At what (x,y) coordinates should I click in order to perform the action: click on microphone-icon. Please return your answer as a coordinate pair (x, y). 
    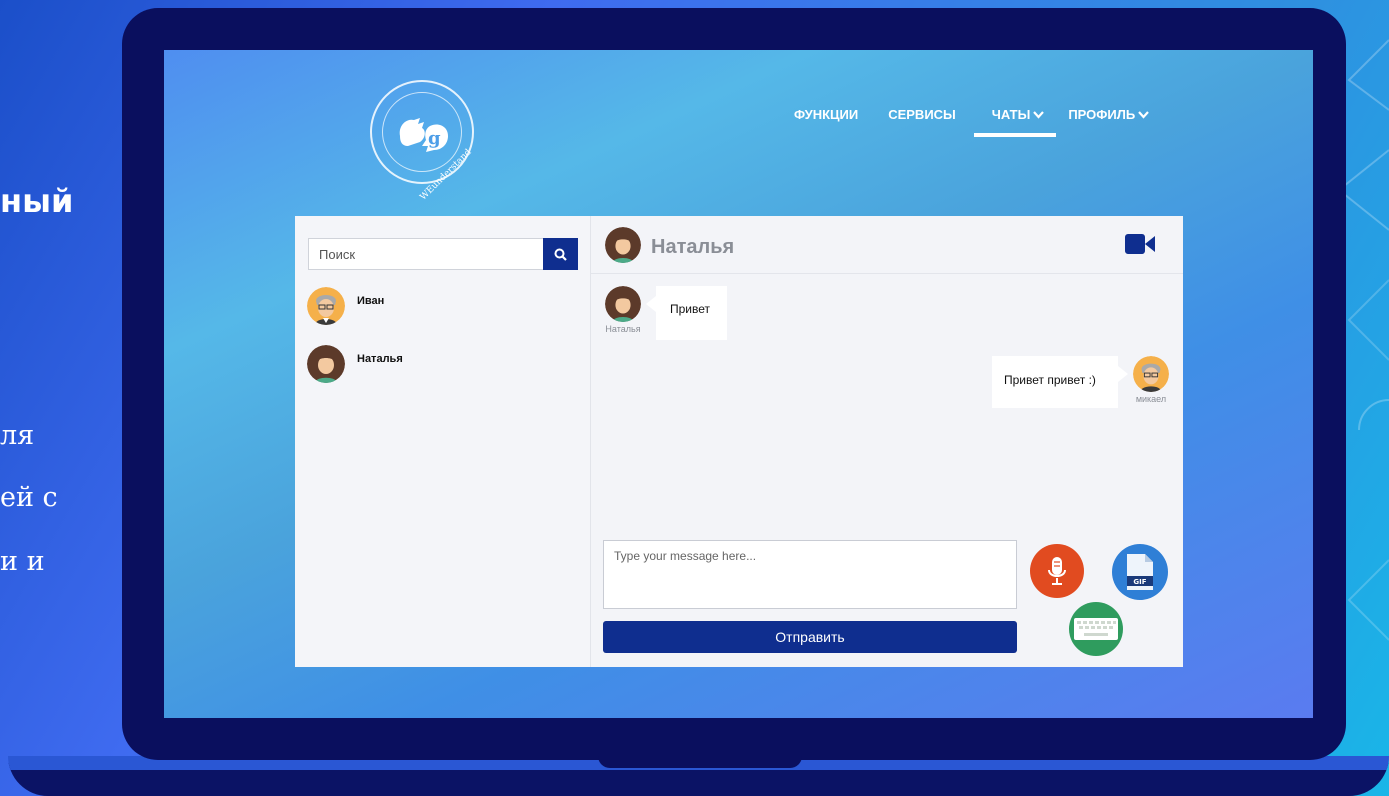
    Looking at the image, I should click on (1057, 571).